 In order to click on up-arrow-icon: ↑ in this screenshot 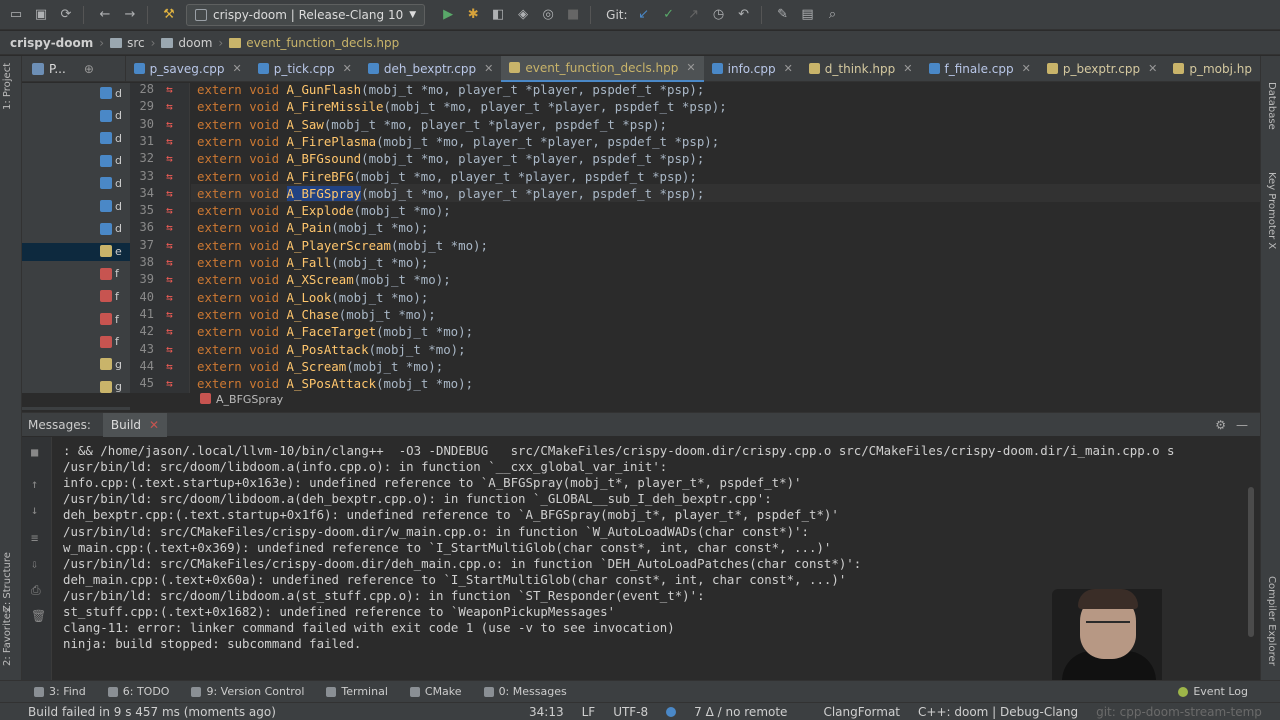, I will do `click(34, 484)`.